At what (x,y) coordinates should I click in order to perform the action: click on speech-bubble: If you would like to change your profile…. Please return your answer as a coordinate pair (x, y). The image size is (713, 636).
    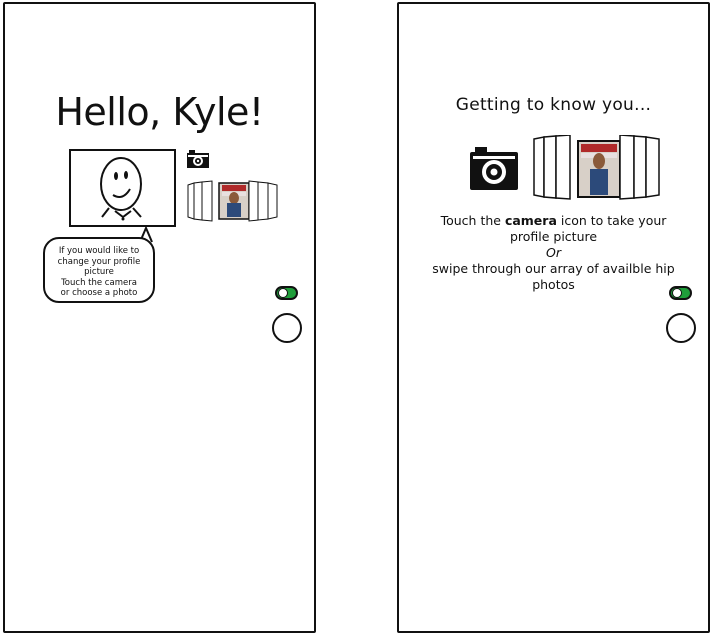
    Looking at the image, I should click on (99, 270).